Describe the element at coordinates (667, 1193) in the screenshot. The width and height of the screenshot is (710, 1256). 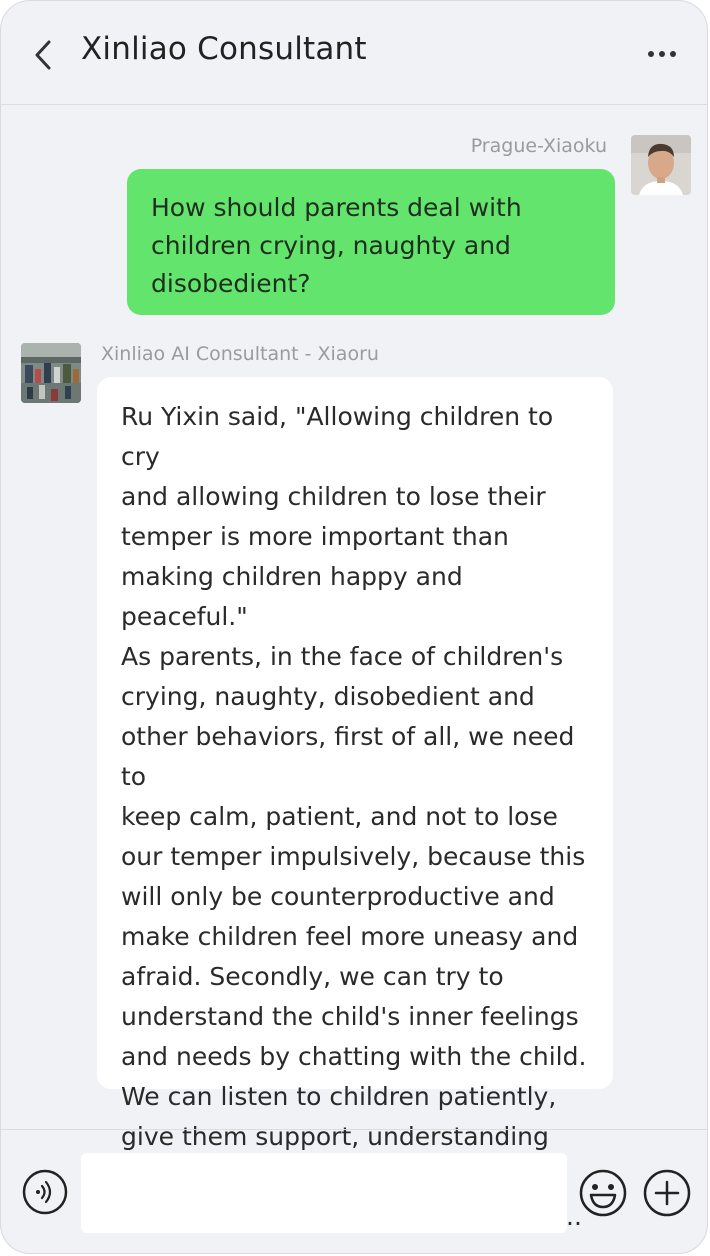
I see `plus-icon` at that location.